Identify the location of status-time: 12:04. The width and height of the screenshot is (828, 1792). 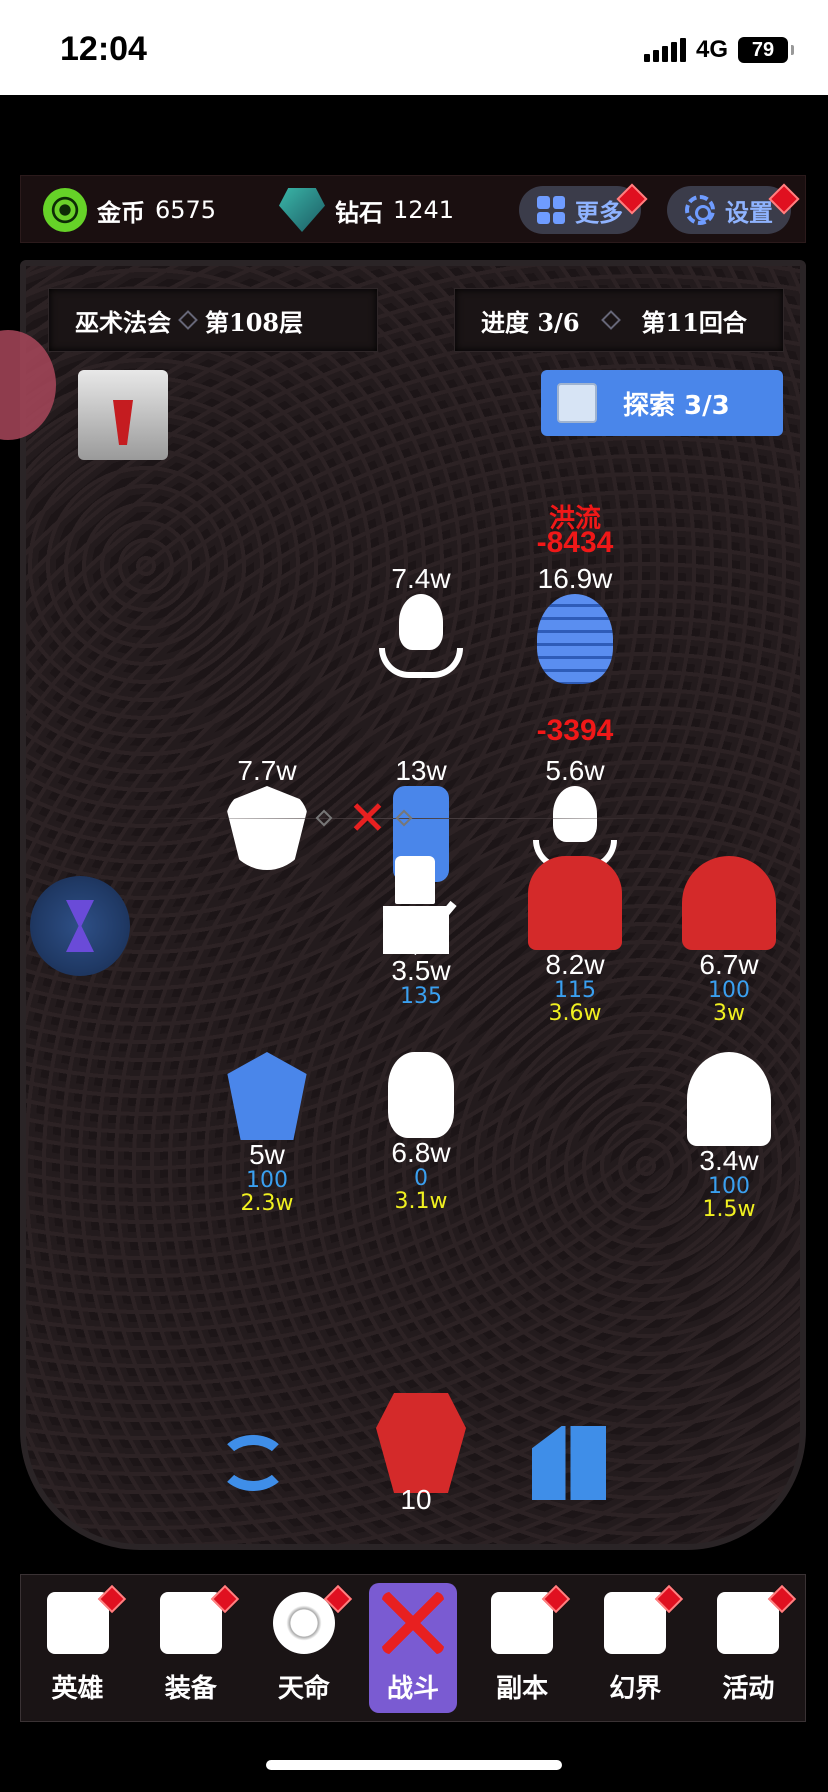
(103, 49).